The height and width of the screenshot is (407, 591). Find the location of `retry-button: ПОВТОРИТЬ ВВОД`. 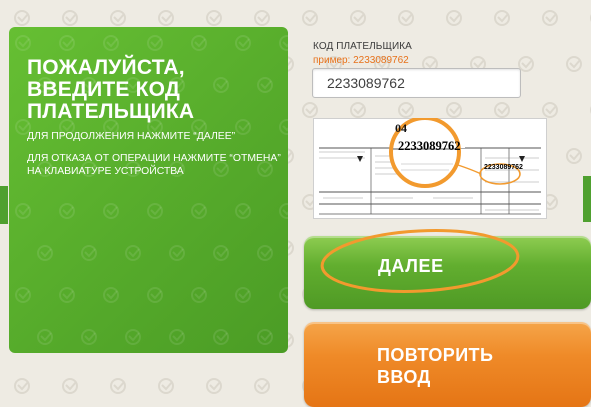

retry-button: ПОВТОРИТЬ ВВОД is located at coordinates (447, 364).